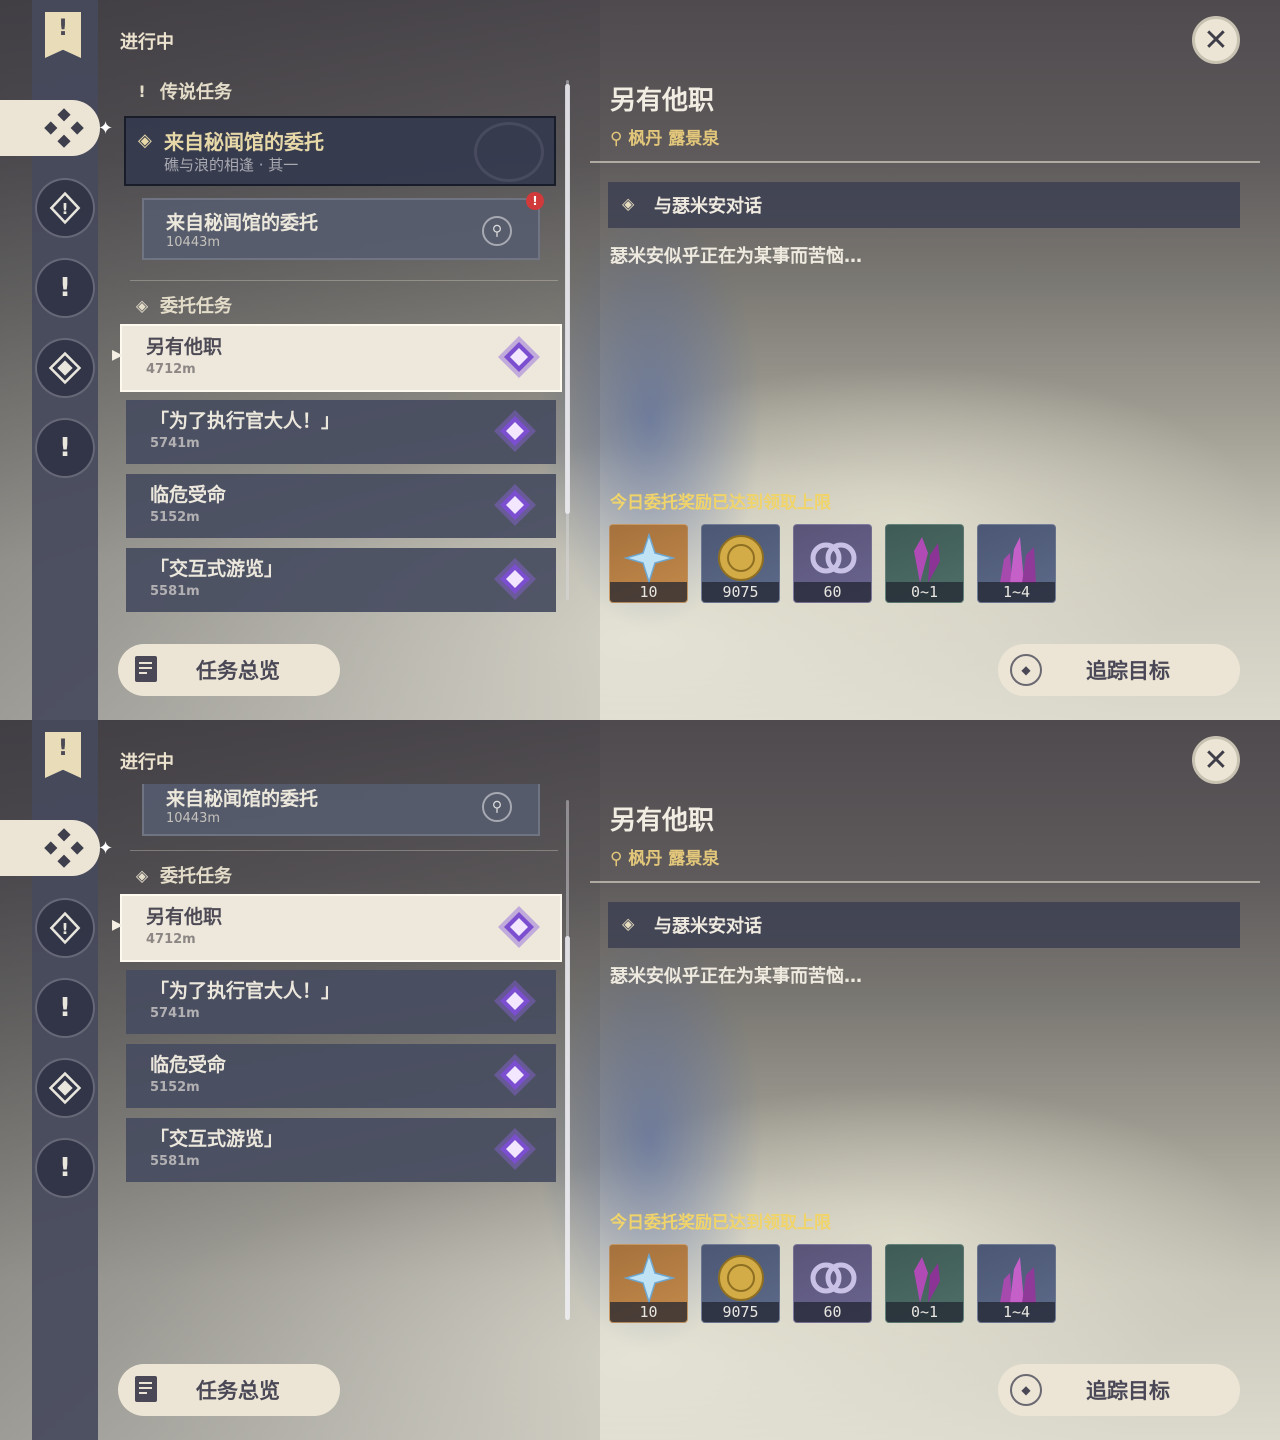 This screenshot has height=1440, width=1280. Describe the element at coordinates (720, 503) in the screenshot. I see `reward-limit-note: 今日委托奖励已达到领取上限` at that location.